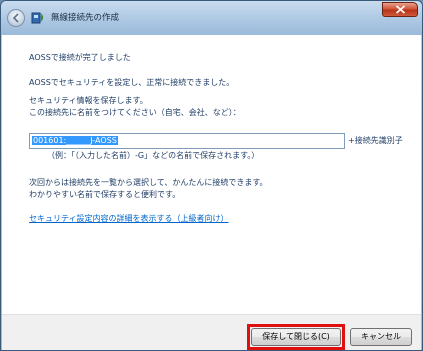 The height and width of the screenshot is (351, 423). Describe the element at coordinates (375, 140) in the screenshot. I see `identifier-suffix-label: +接続先識別子` at that location.